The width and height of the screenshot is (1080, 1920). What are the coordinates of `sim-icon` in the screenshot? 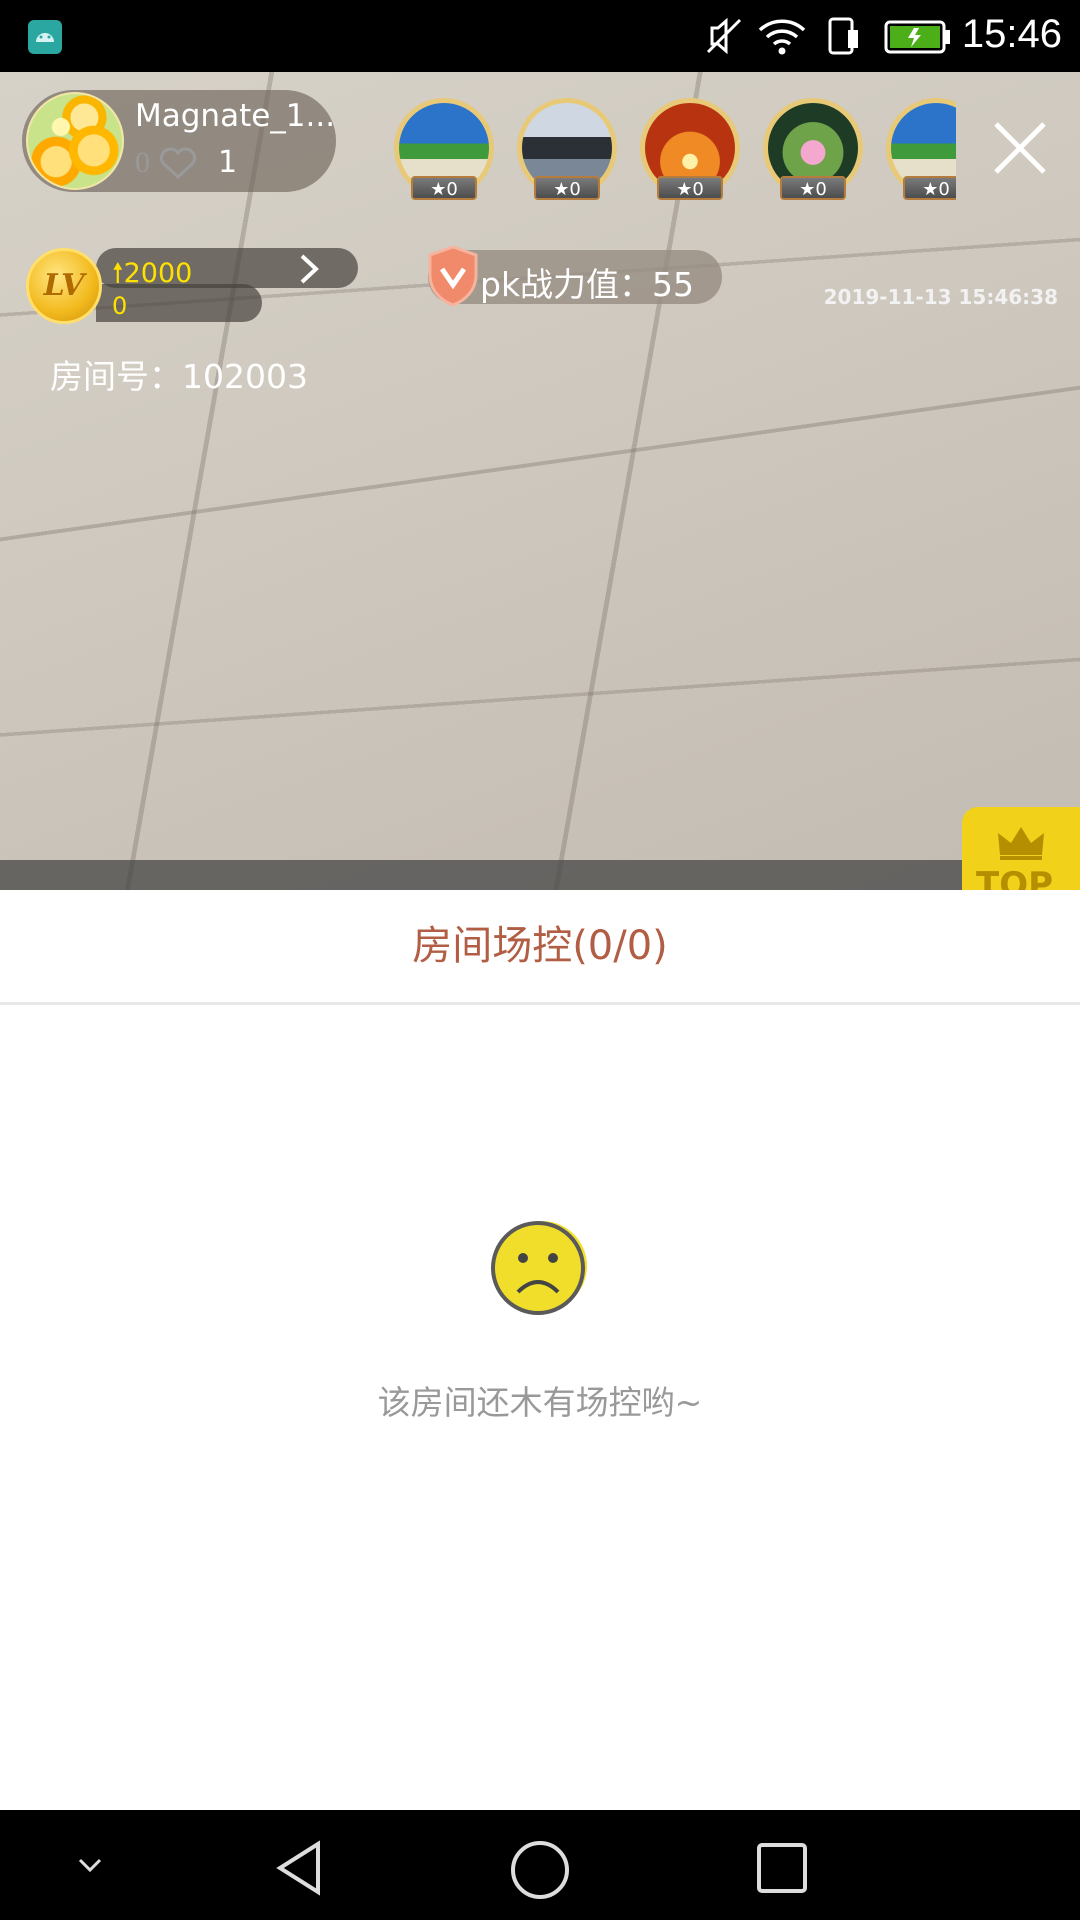 It's located at (843, 36).